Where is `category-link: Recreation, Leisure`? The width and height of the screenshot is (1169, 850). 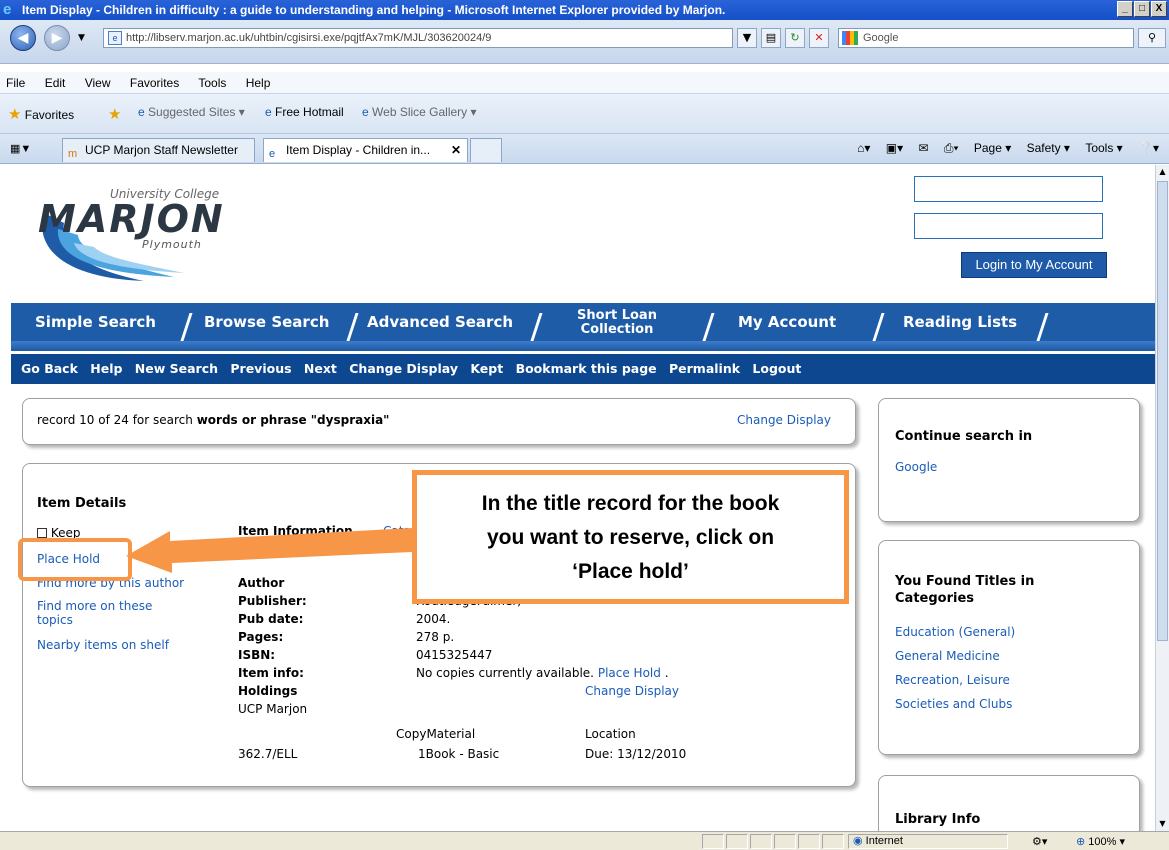 category-link: Recreation, Leisure is located at coordinates (952, 680).